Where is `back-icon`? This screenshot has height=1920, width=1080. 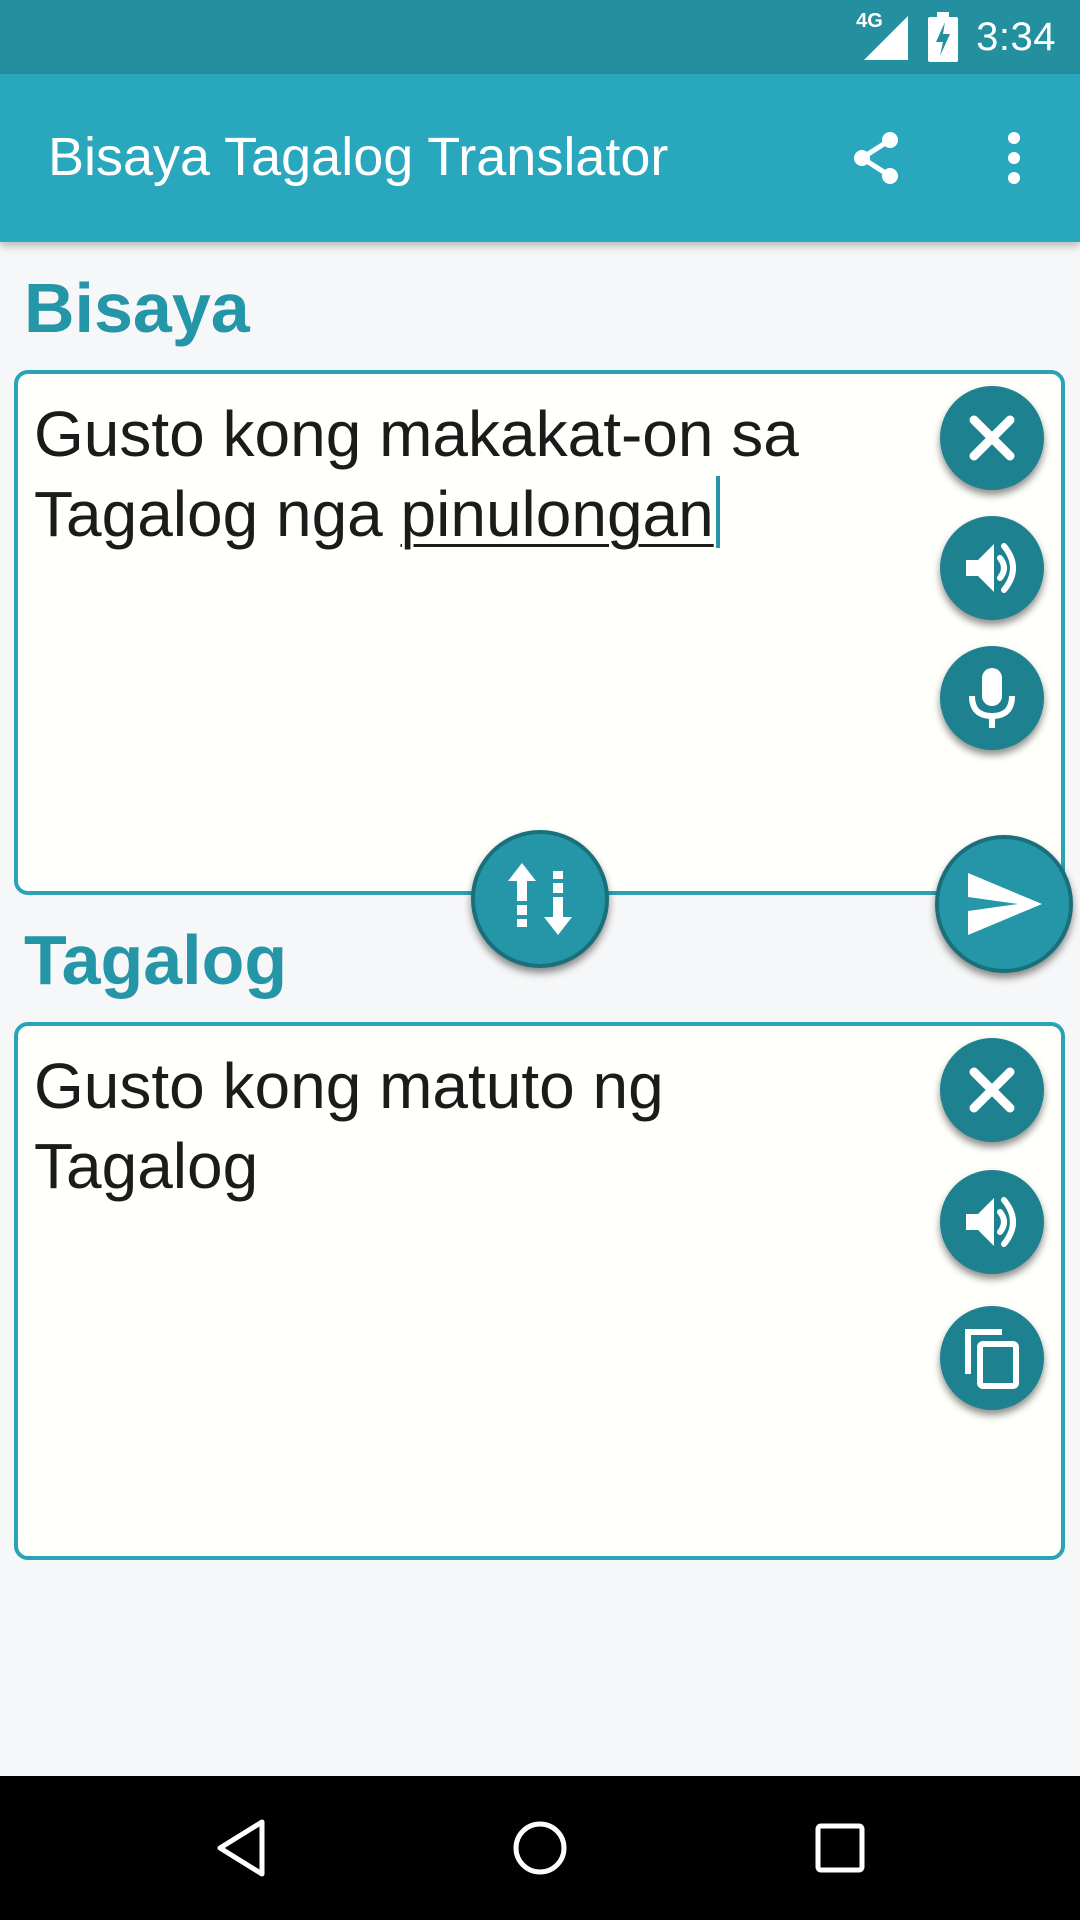
back-icon is located at coordinates (242, 1848).